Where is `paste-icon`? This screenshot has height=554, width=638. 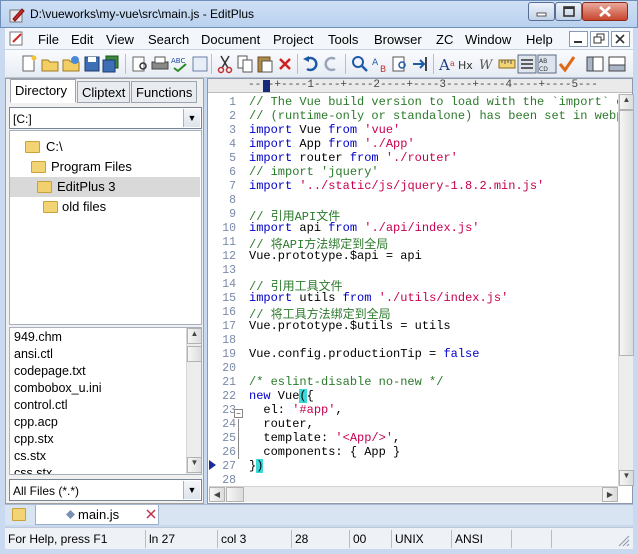 paste-icon is located at coordinates (265, 64).